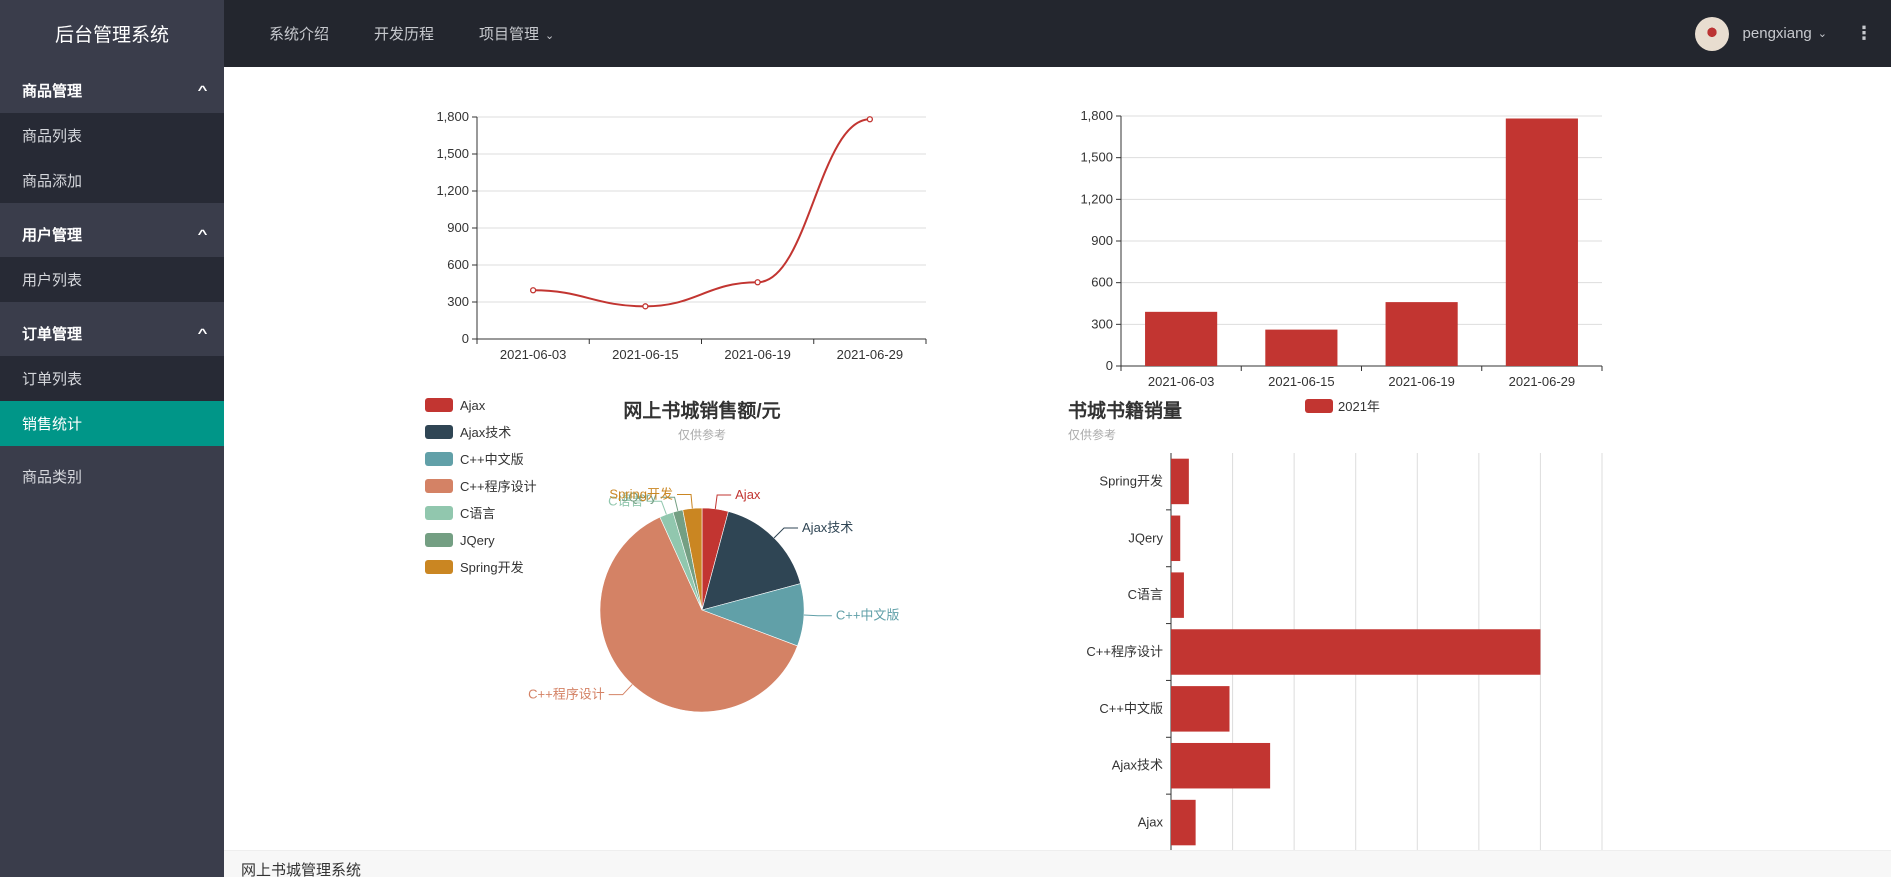 The width and height of the screenshot is (1891, 877). I want to click on sidebar-item: 销售统计, so click(112, 423).